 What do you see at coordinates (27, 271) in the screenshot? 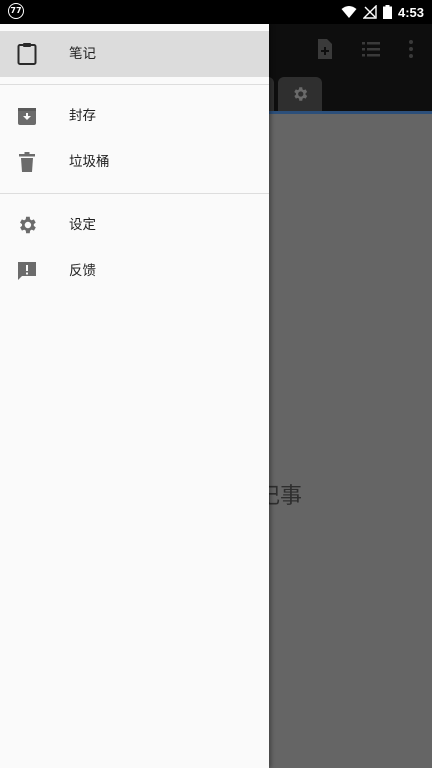
I see `feedback-icon` at bounding box center [27, 271].